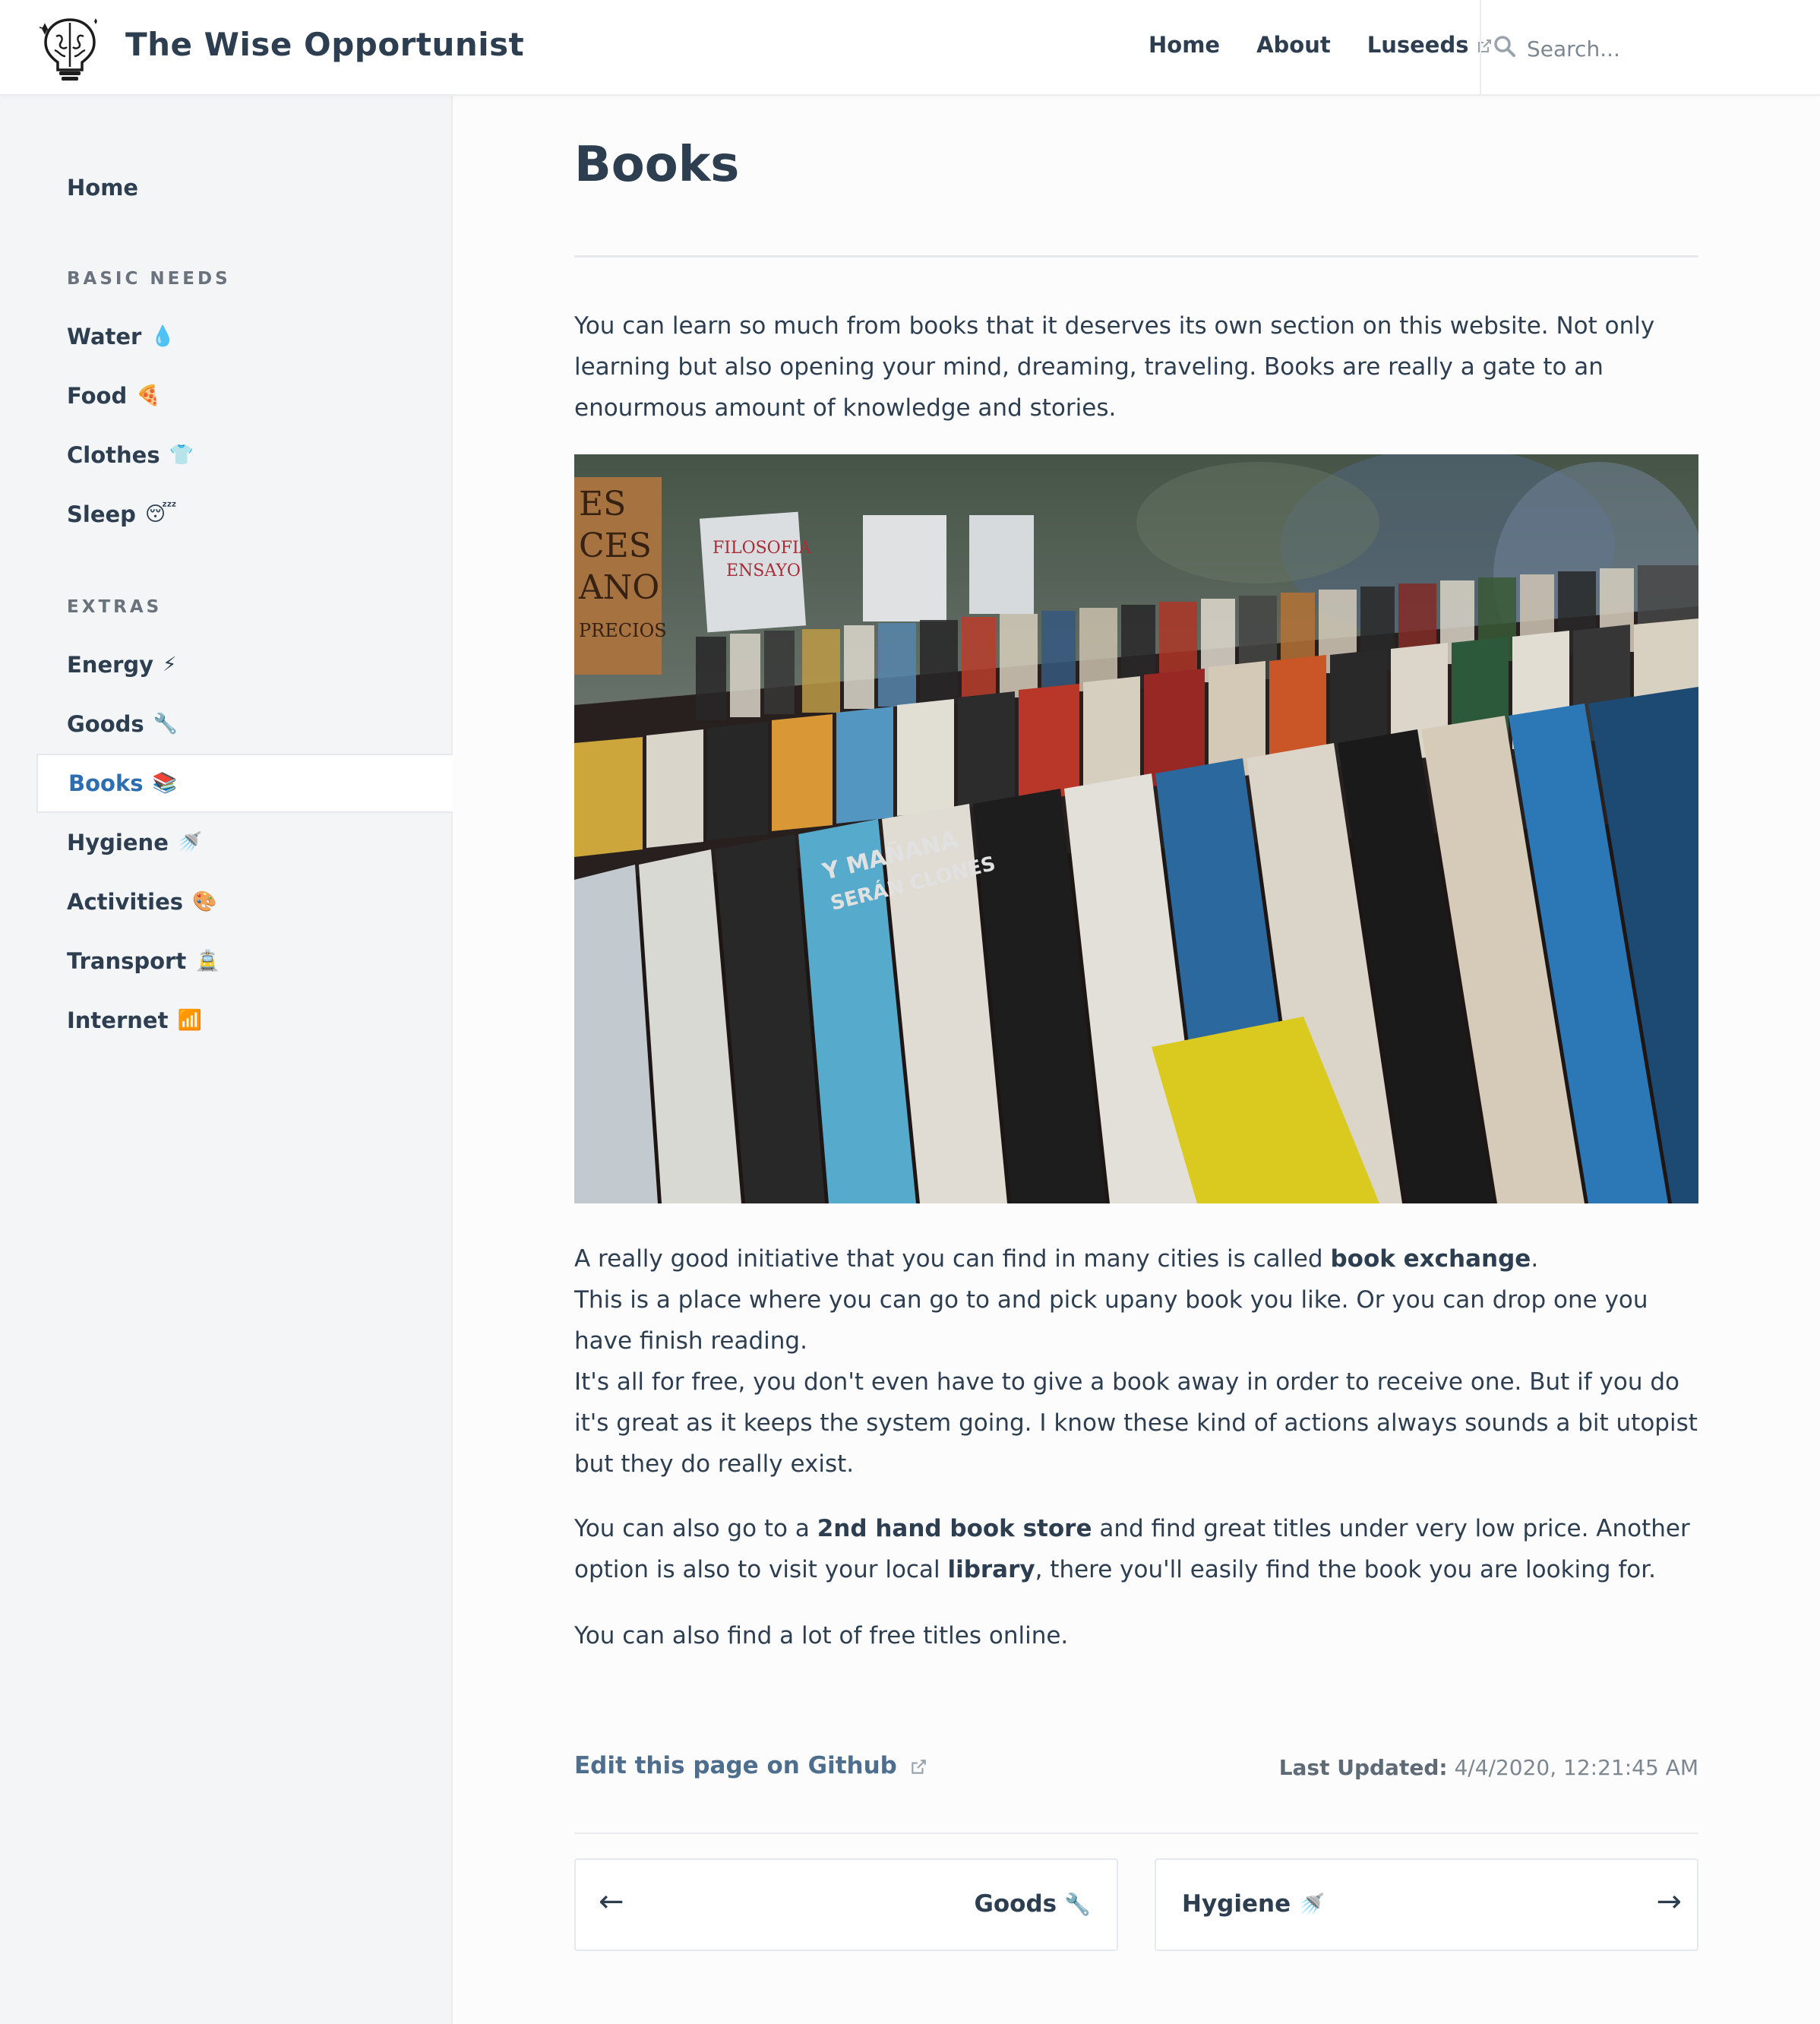  I want to click on main-nav: Home About Luseeds, so click(1321, 45).